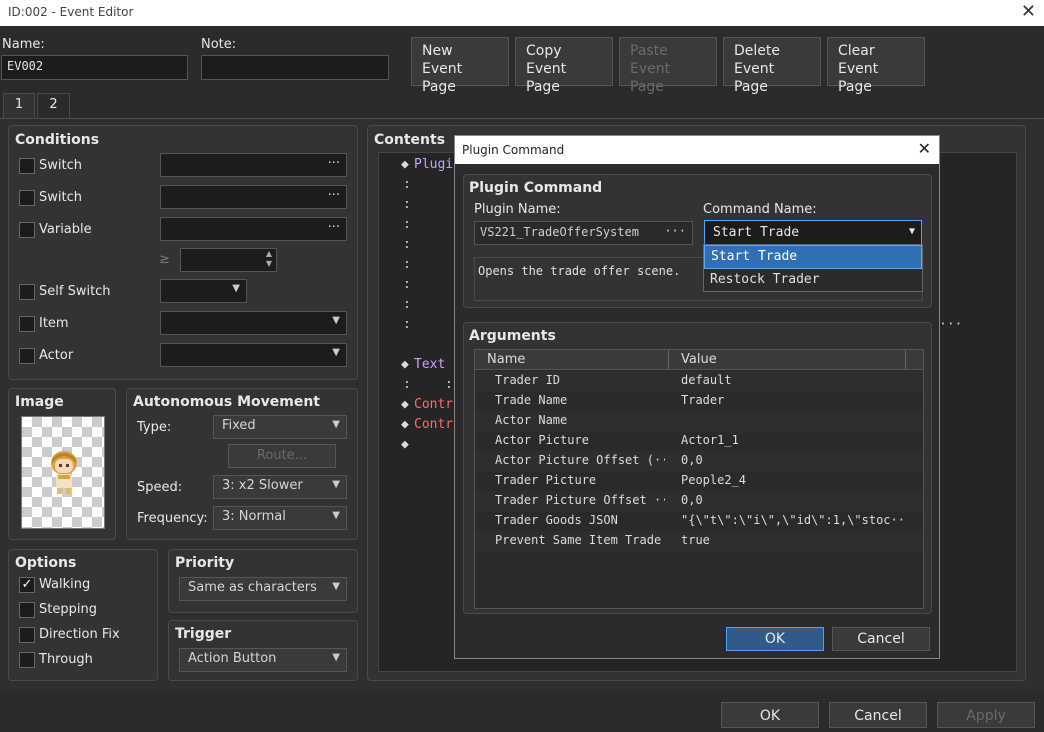 This screenshot has width=1044, height=732. I want to click on name-field: EV002, so click(94, 67).